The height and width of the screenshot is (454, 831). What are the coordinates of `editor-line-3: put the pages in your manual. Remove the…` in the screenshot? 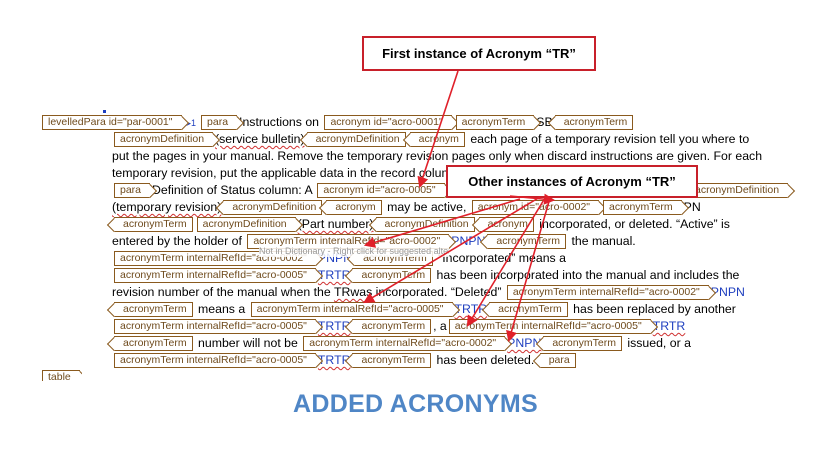 It's located at (437, 156).